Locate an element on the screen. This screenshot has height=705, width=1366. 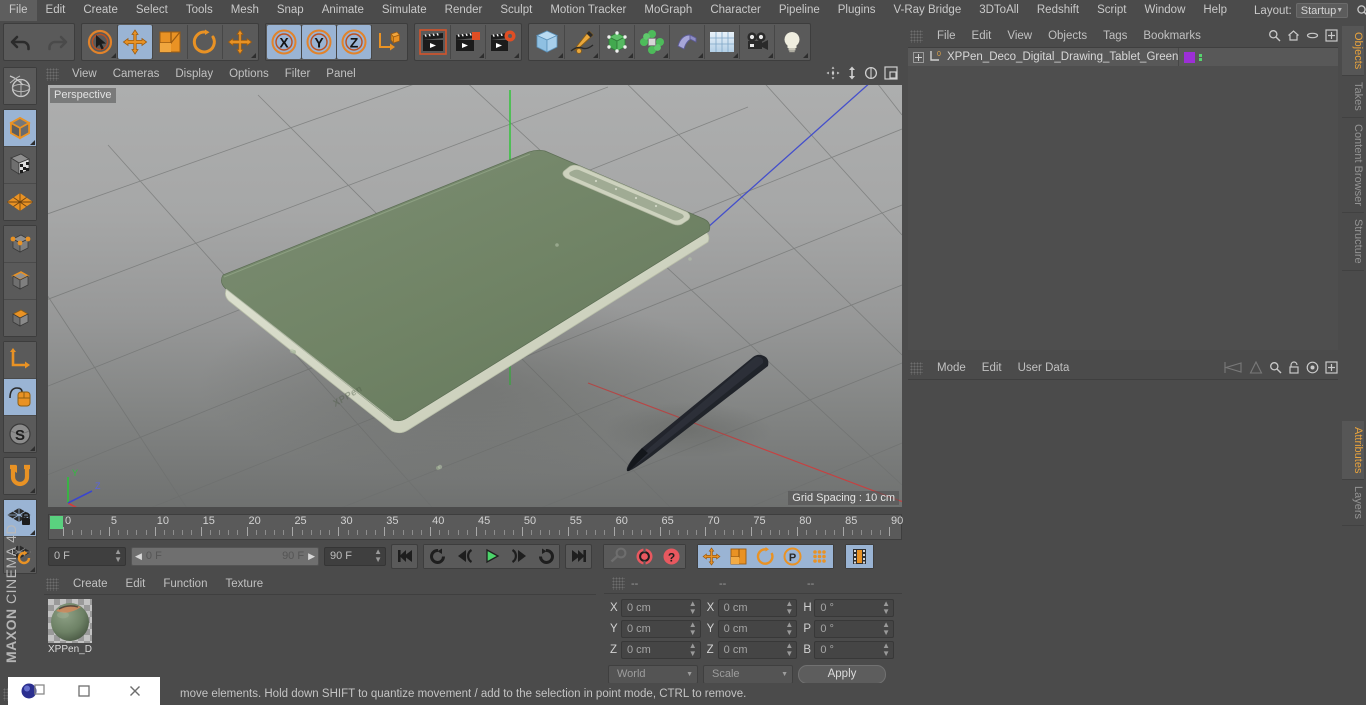
axis-z-button: Z is located at coordinates (354, 42).